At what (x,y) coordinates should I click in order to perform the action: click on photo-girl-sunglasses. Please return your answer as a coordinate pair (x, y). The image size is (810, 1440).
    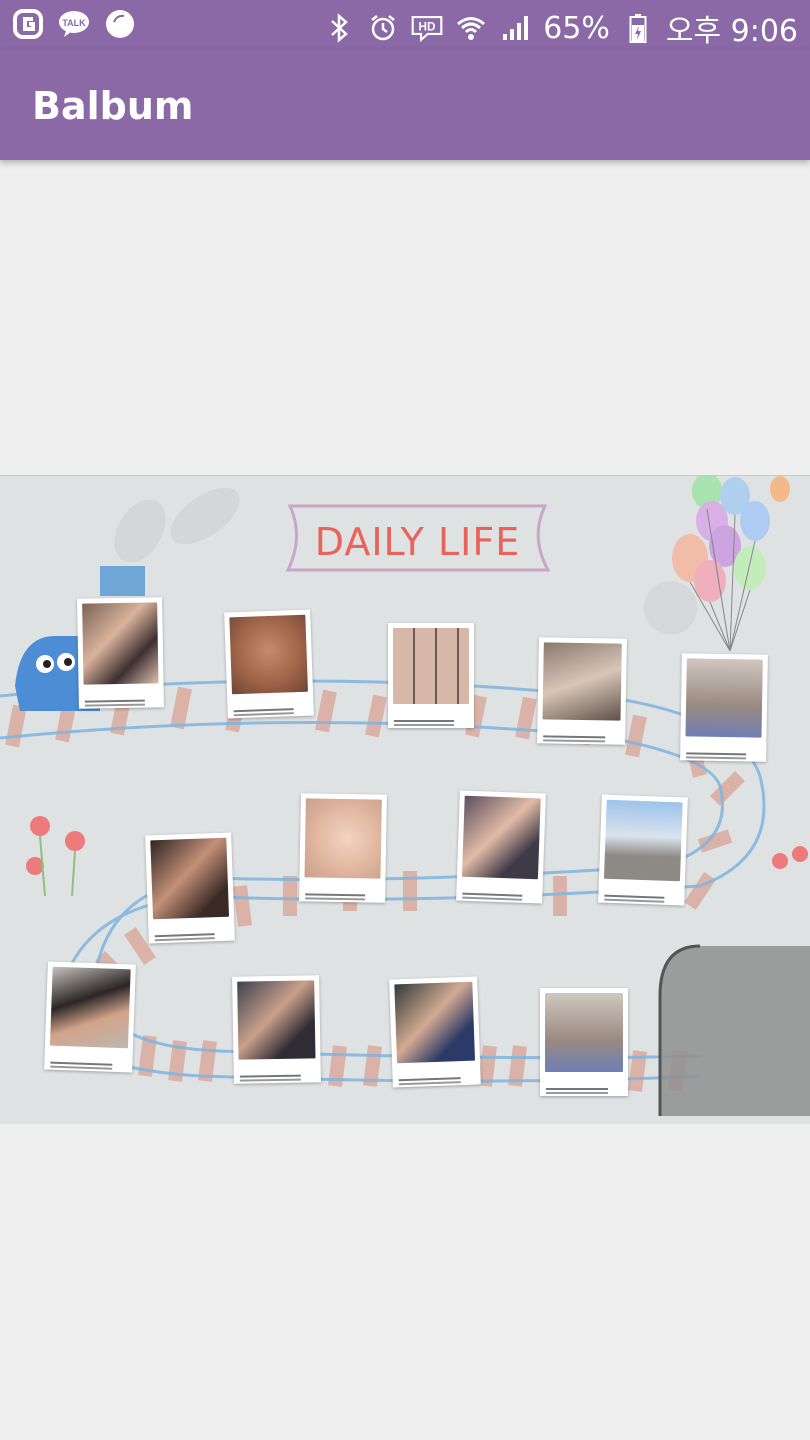
    Looking at the image, I should click on (501, 847).